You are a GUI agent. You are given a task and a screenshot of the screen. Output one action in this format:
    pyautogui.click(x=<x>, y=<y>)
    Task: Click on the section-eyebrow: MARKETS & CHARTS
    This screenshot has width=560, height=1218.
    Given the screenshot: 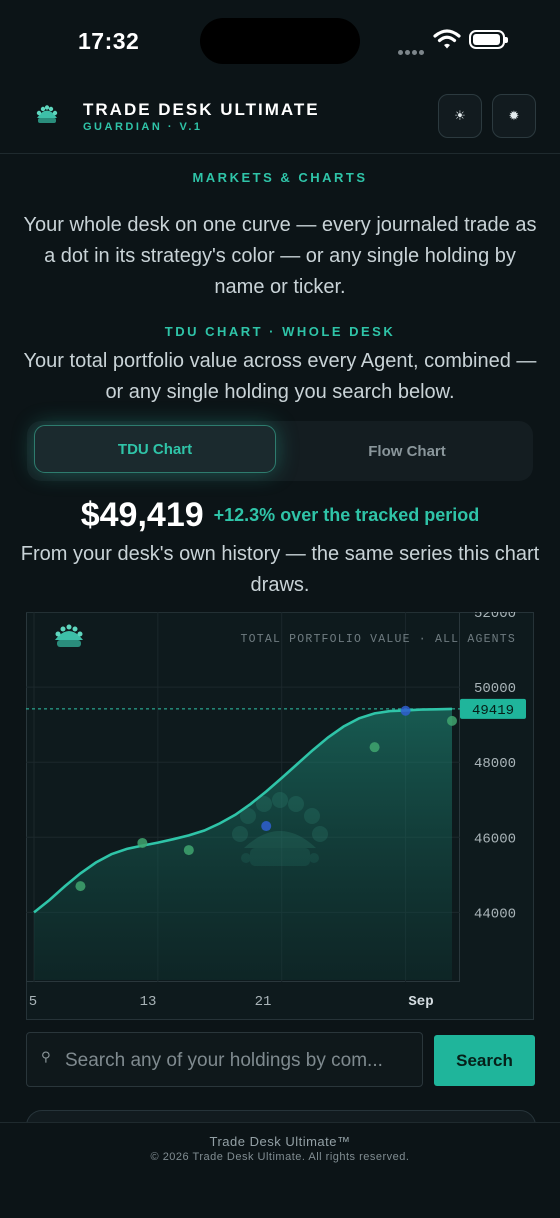 What is the action you would take?
    pyautogui.click(x=280, y=177)
    